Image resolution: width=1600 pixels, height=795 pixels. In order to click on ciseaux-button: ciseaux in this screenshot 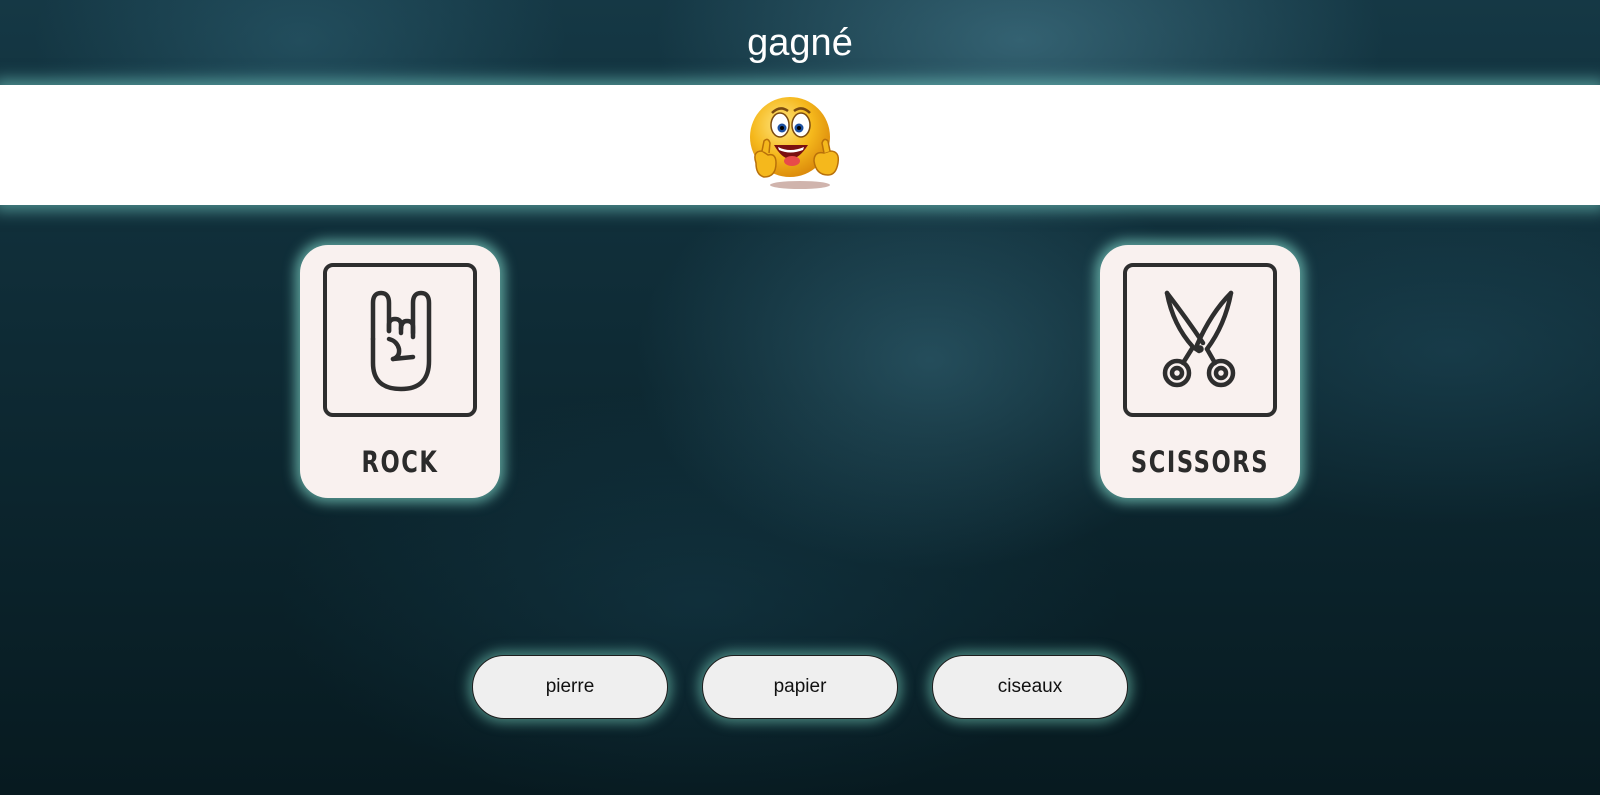, I will do `click(1030, 687)`.